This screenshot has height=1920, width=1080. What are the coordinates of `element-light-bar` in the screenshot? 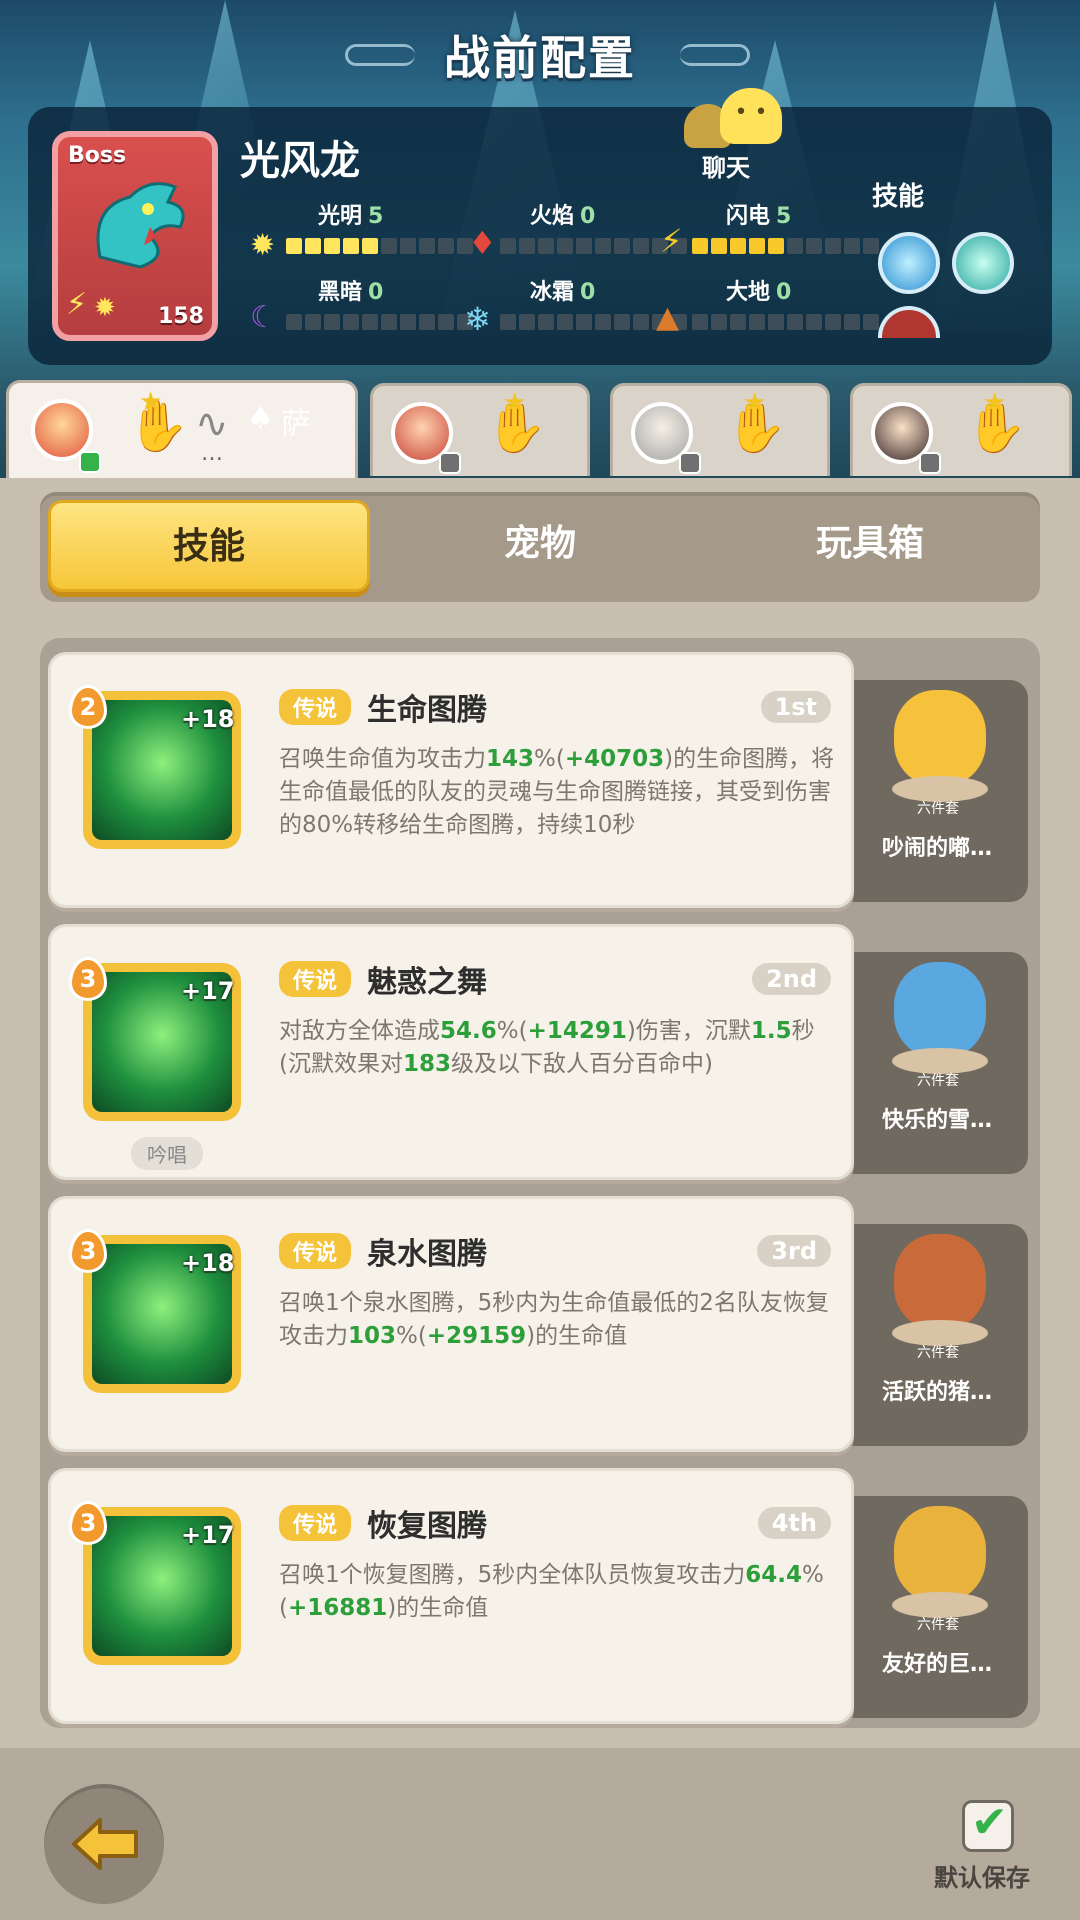 It's located at (379, 246).